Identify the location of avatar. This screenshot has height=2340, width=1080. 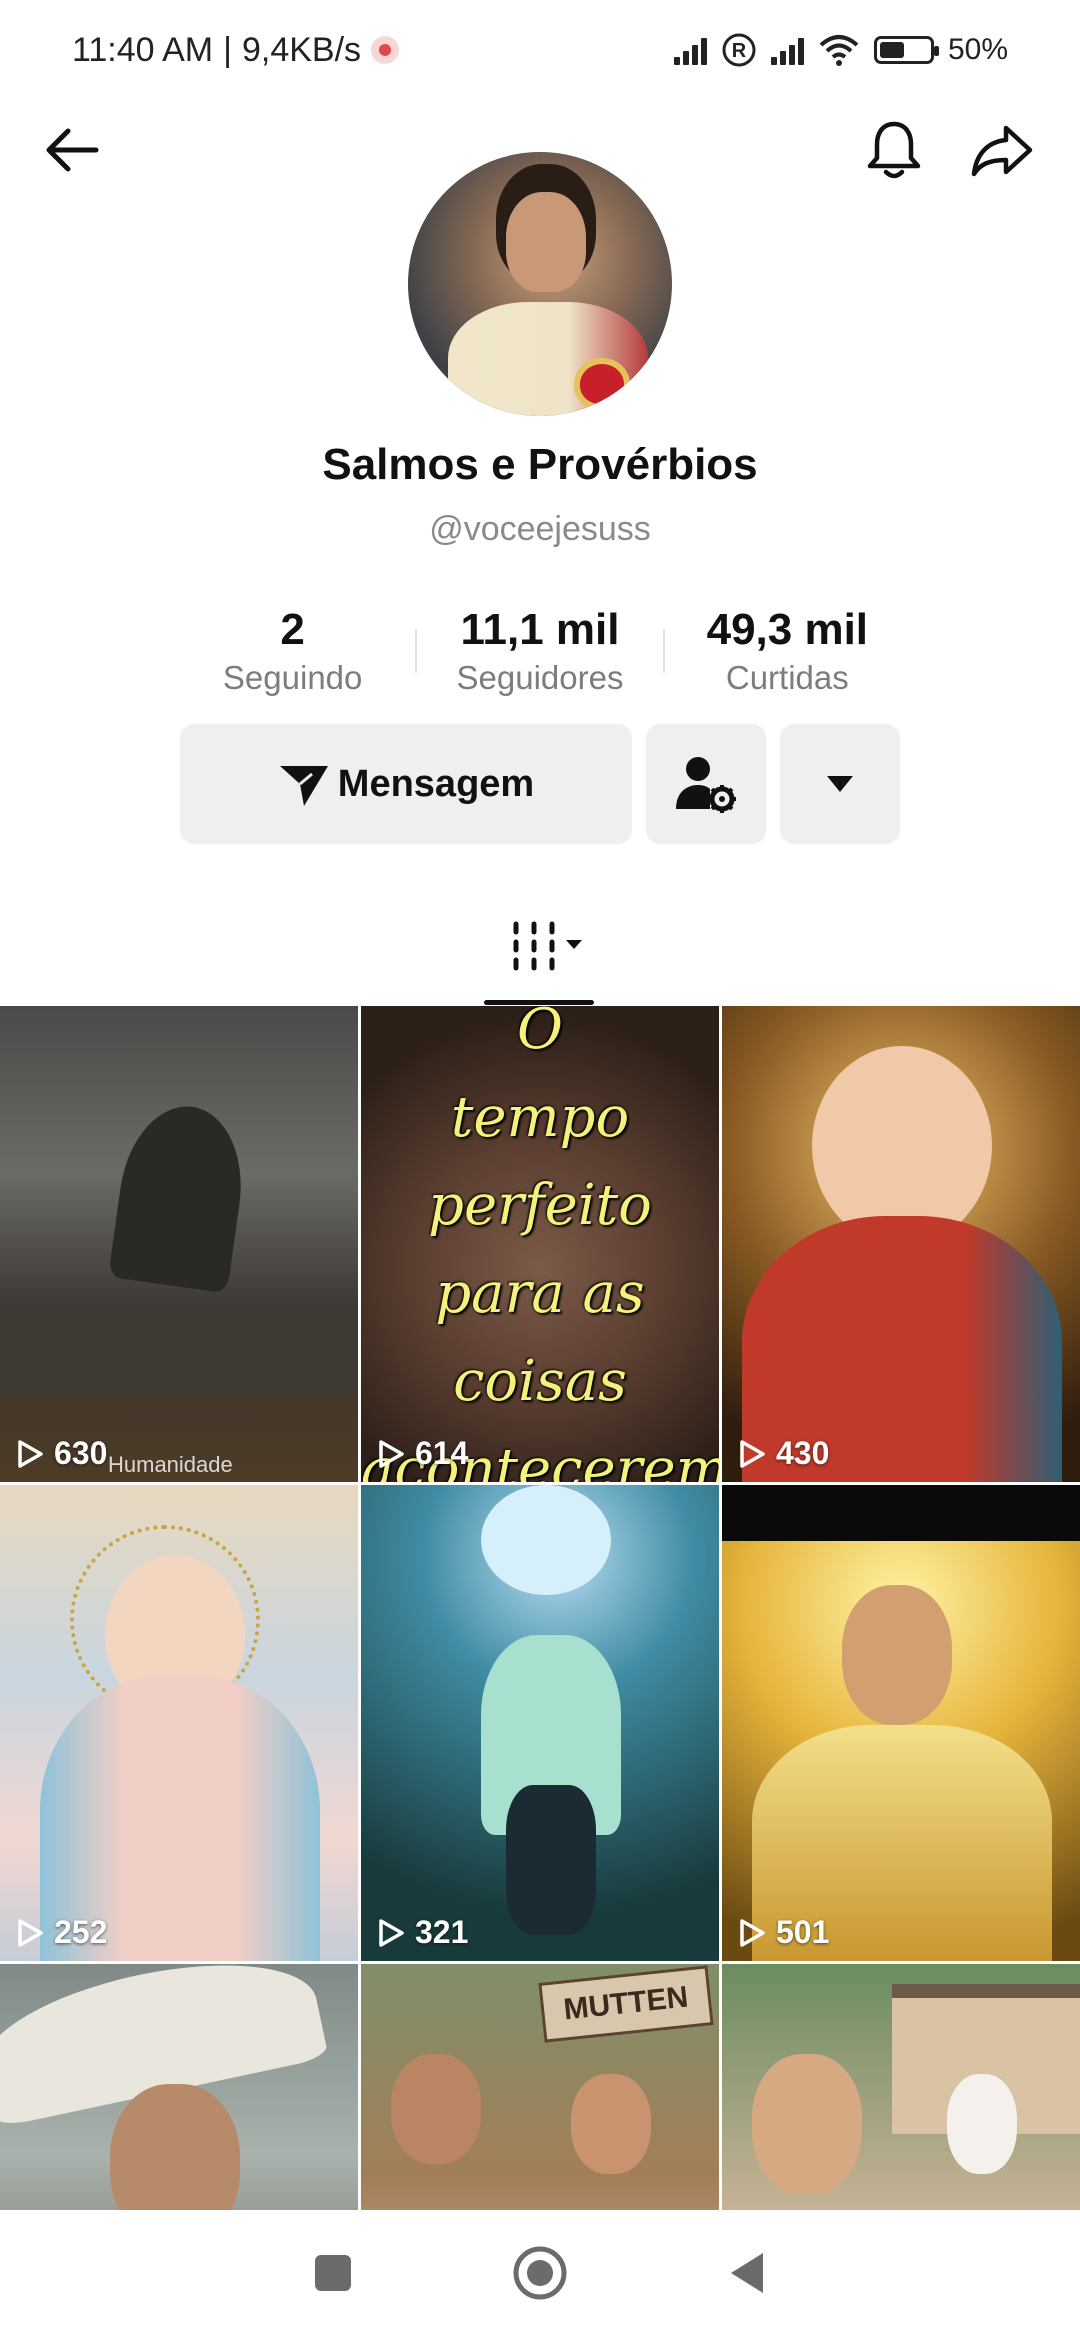
(540, 284).